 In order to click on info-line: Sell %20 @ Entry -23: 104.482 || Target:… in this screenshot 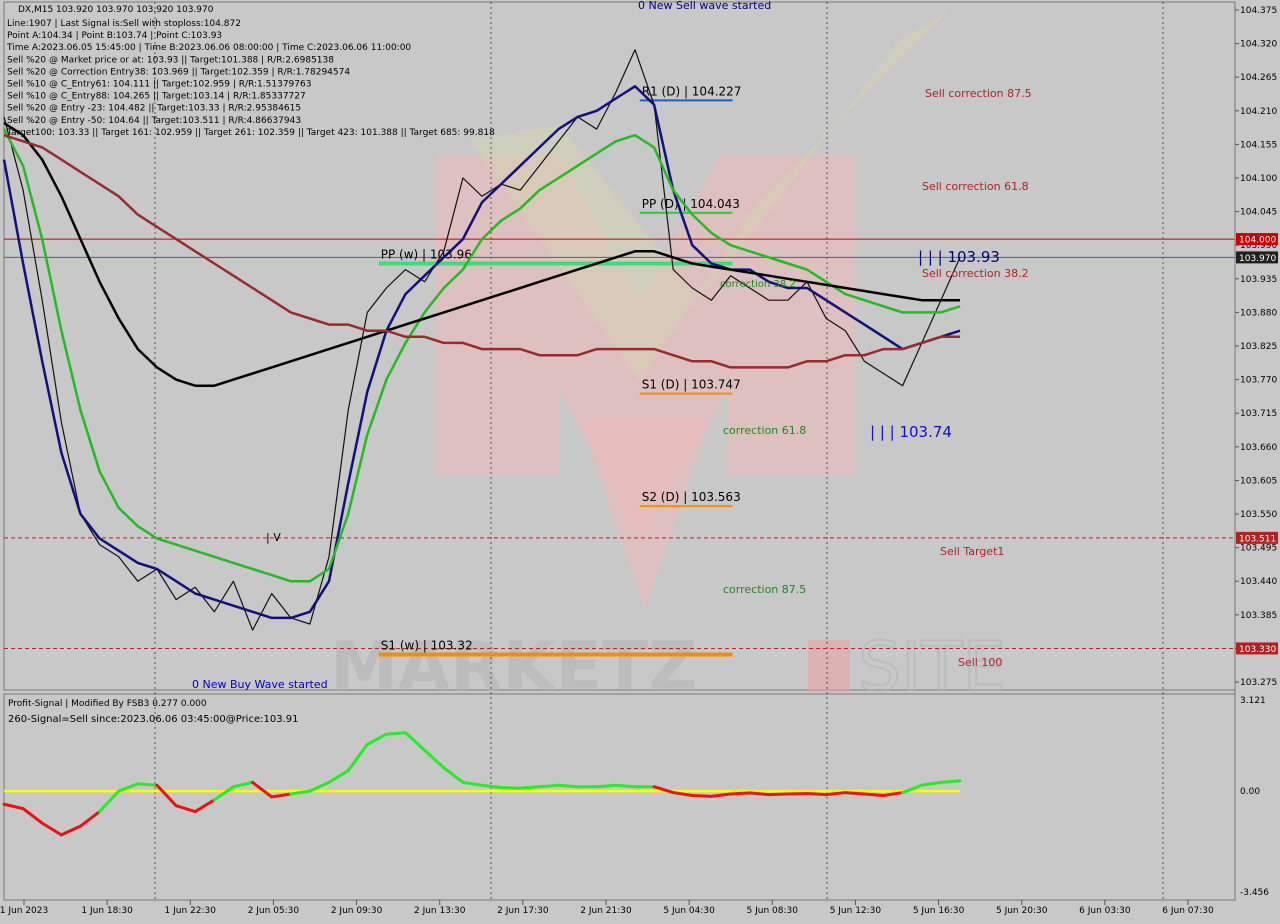, I will do `click(154, 109)`.